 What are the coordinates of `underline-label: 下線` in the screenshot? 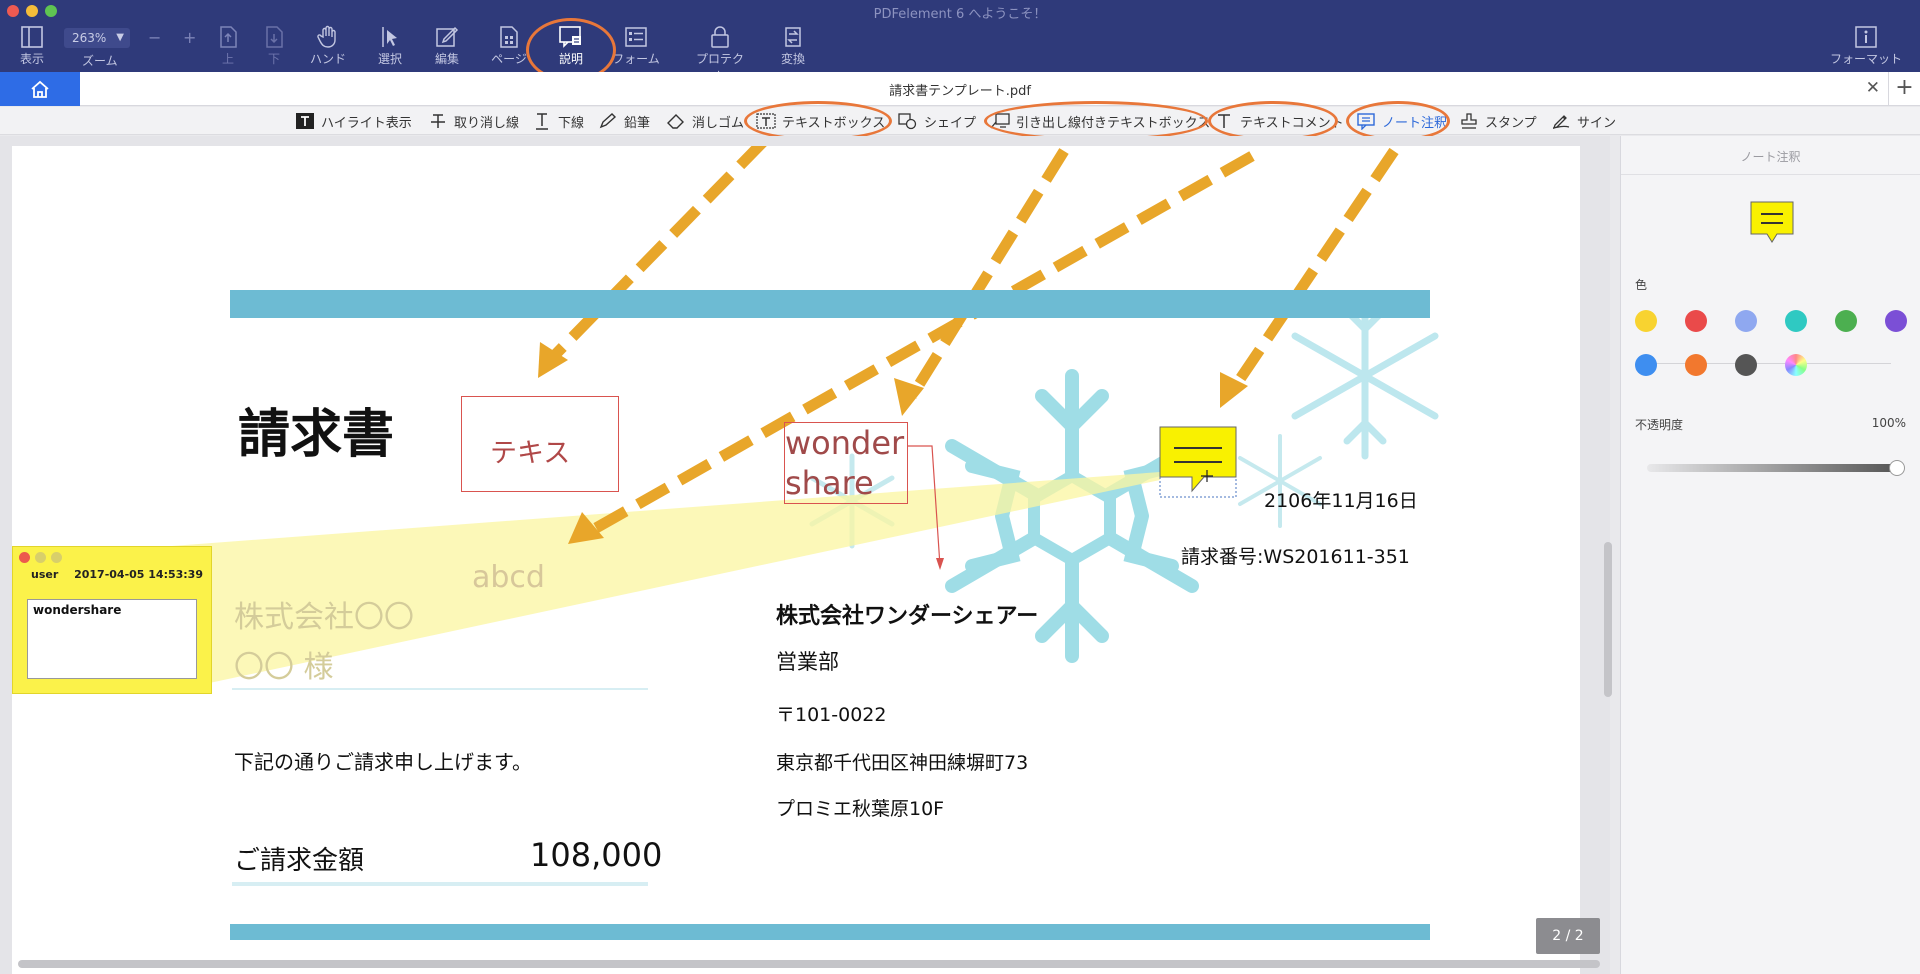 It's located at (571, 123).